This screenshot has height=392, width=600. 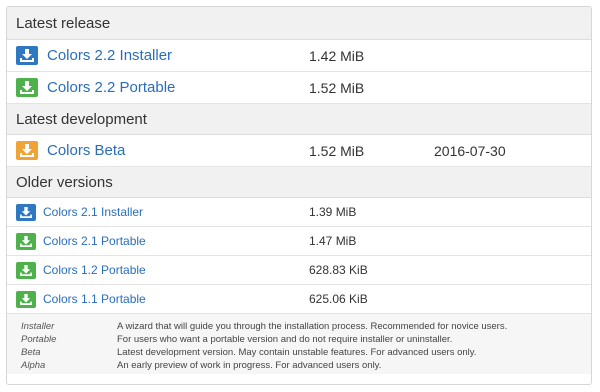 What do you see at coordinates (333, 212) in the screenshot?
I see `file-size: 1.39 MiB` at bounding box center [333, 212].